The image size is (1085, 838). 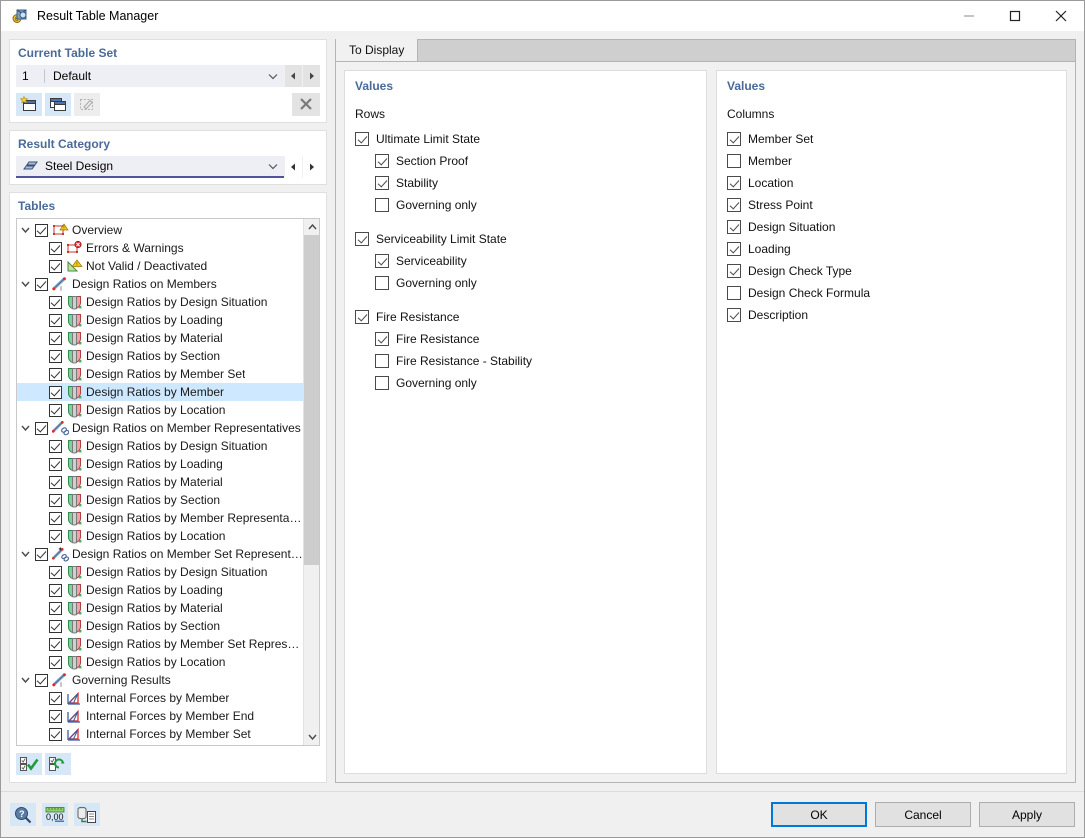 What do you see at coordinates (969, 16) in the screenshot?
I see `minimize-button` at bounding box center [969, 16].